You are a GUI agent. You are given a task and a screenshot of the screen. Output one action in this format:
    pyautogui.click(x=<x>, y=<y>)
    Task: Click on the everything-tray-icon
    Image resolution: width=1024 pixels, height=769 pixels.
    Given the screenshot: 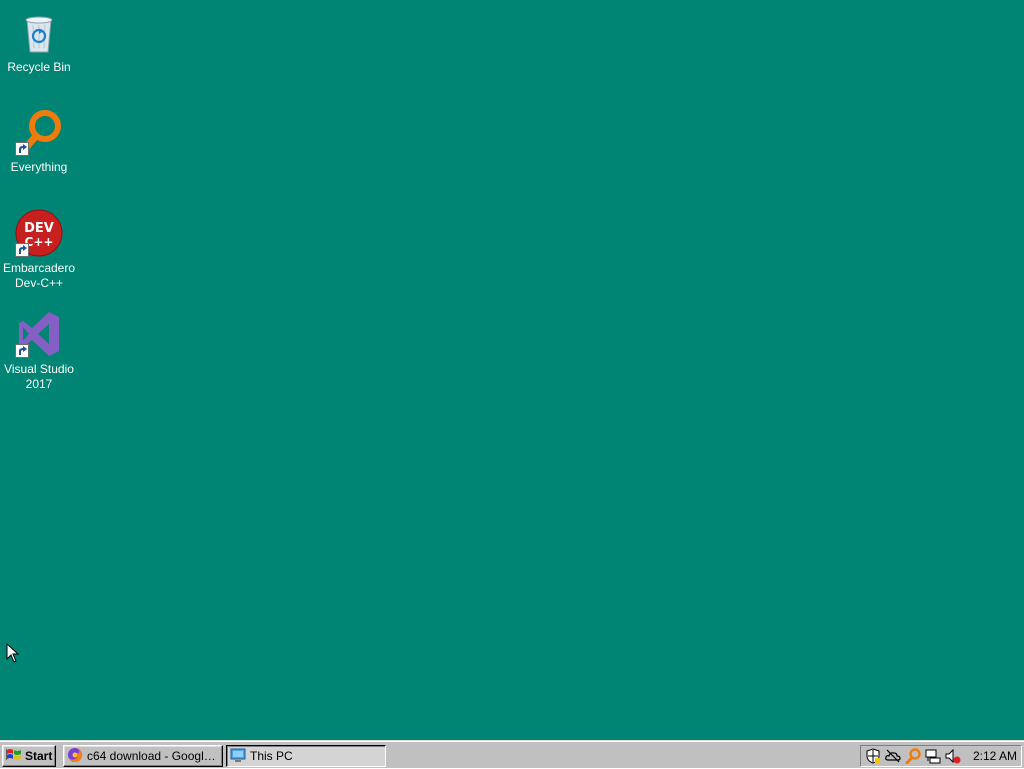 What is the action you would take?
    pyautogui.click(x=913, y=756)
    